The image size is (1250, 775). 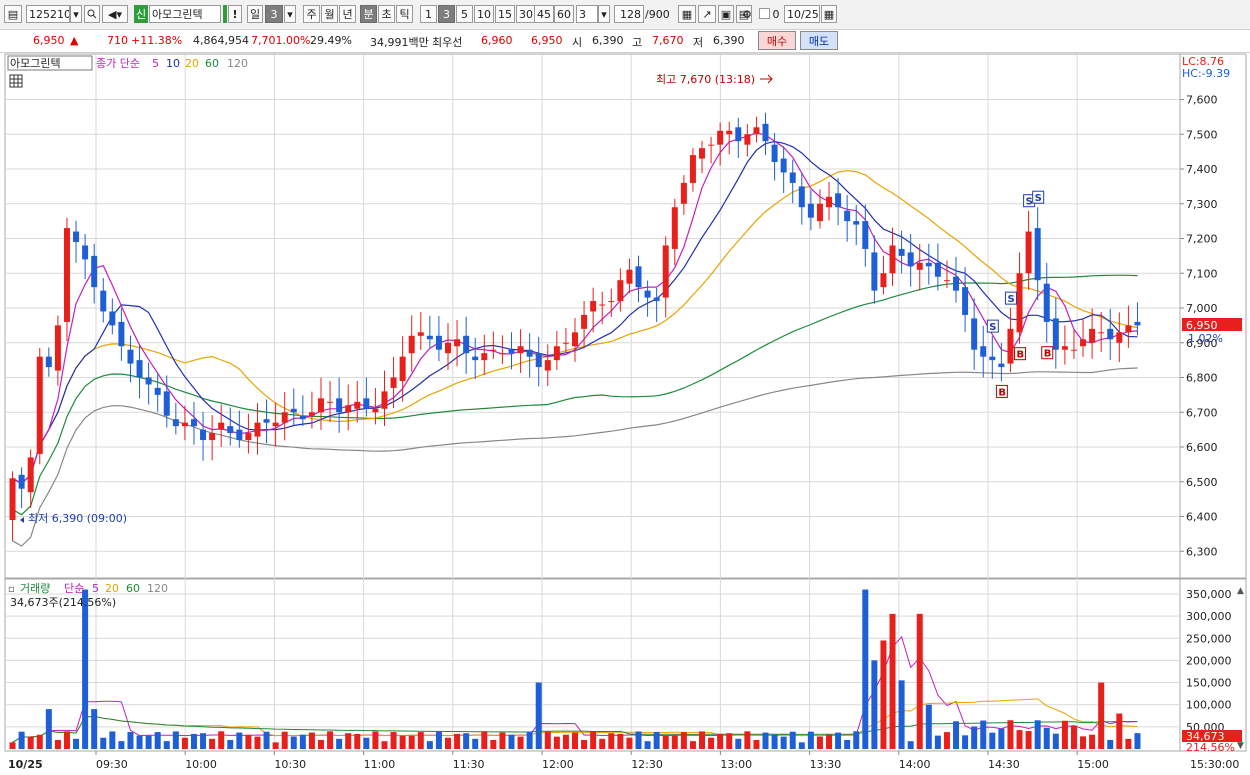 I want to click on interval-15-button: 15, so click(x=505, y=14).